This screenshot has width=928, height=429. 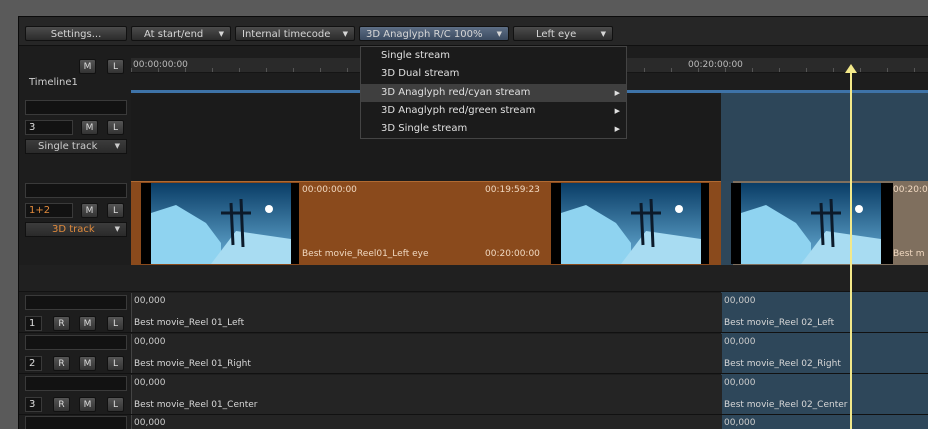 What do you see at coordinates (295, 33) in the screenshot?
I see `timecode-dropdown: Internal timecode ▼` at bounding box center [295, 33].